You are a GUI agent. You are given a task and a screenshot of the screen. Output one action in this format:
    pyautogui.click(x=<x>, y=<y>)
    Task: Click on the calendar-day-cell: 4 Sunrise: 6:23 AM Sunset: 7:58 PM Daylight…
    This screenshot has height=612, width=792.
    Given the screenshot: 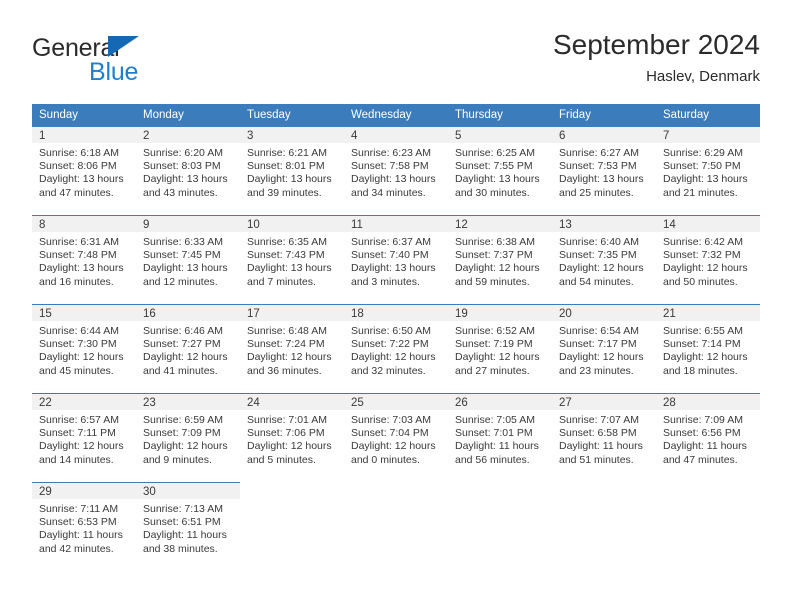 What is the action you would take?
    pyautogui.click(x=396, y=170)
    